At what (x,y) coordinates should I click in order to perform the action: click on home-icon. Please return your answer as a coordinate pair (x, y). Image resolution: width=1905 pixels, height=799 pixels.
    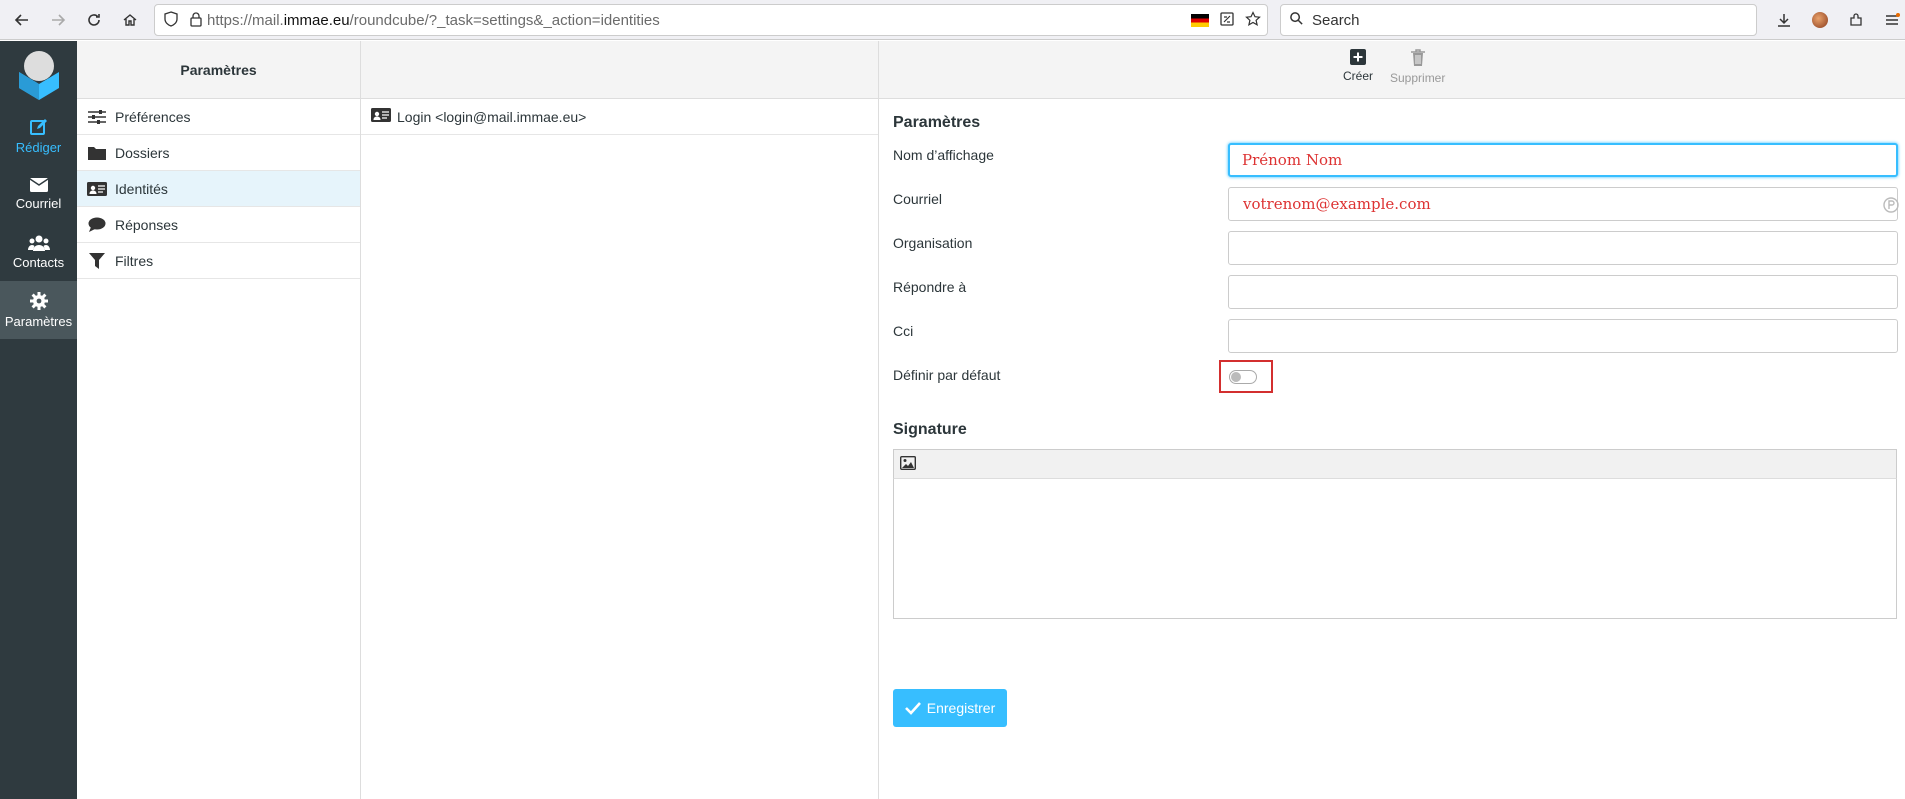
    Looking at the image, I should click on (130, 20).